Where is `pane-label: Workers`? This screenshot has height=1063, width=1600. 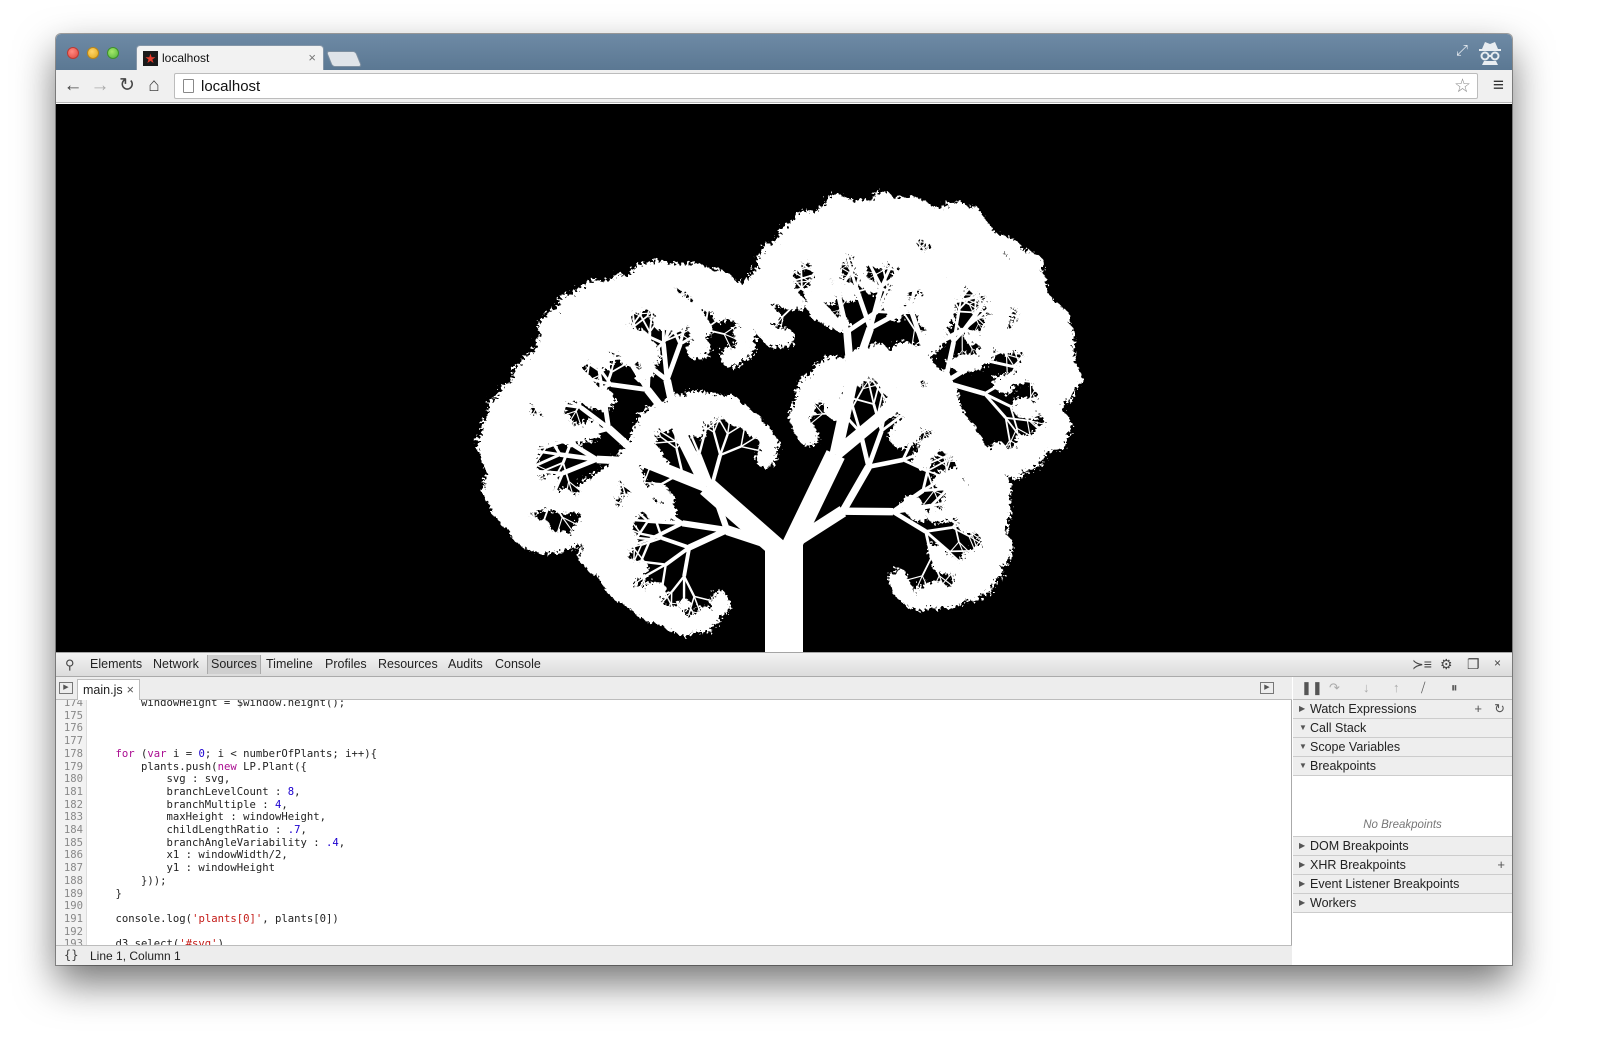 pane-label: Workers is located at coordinates (1333, 903).